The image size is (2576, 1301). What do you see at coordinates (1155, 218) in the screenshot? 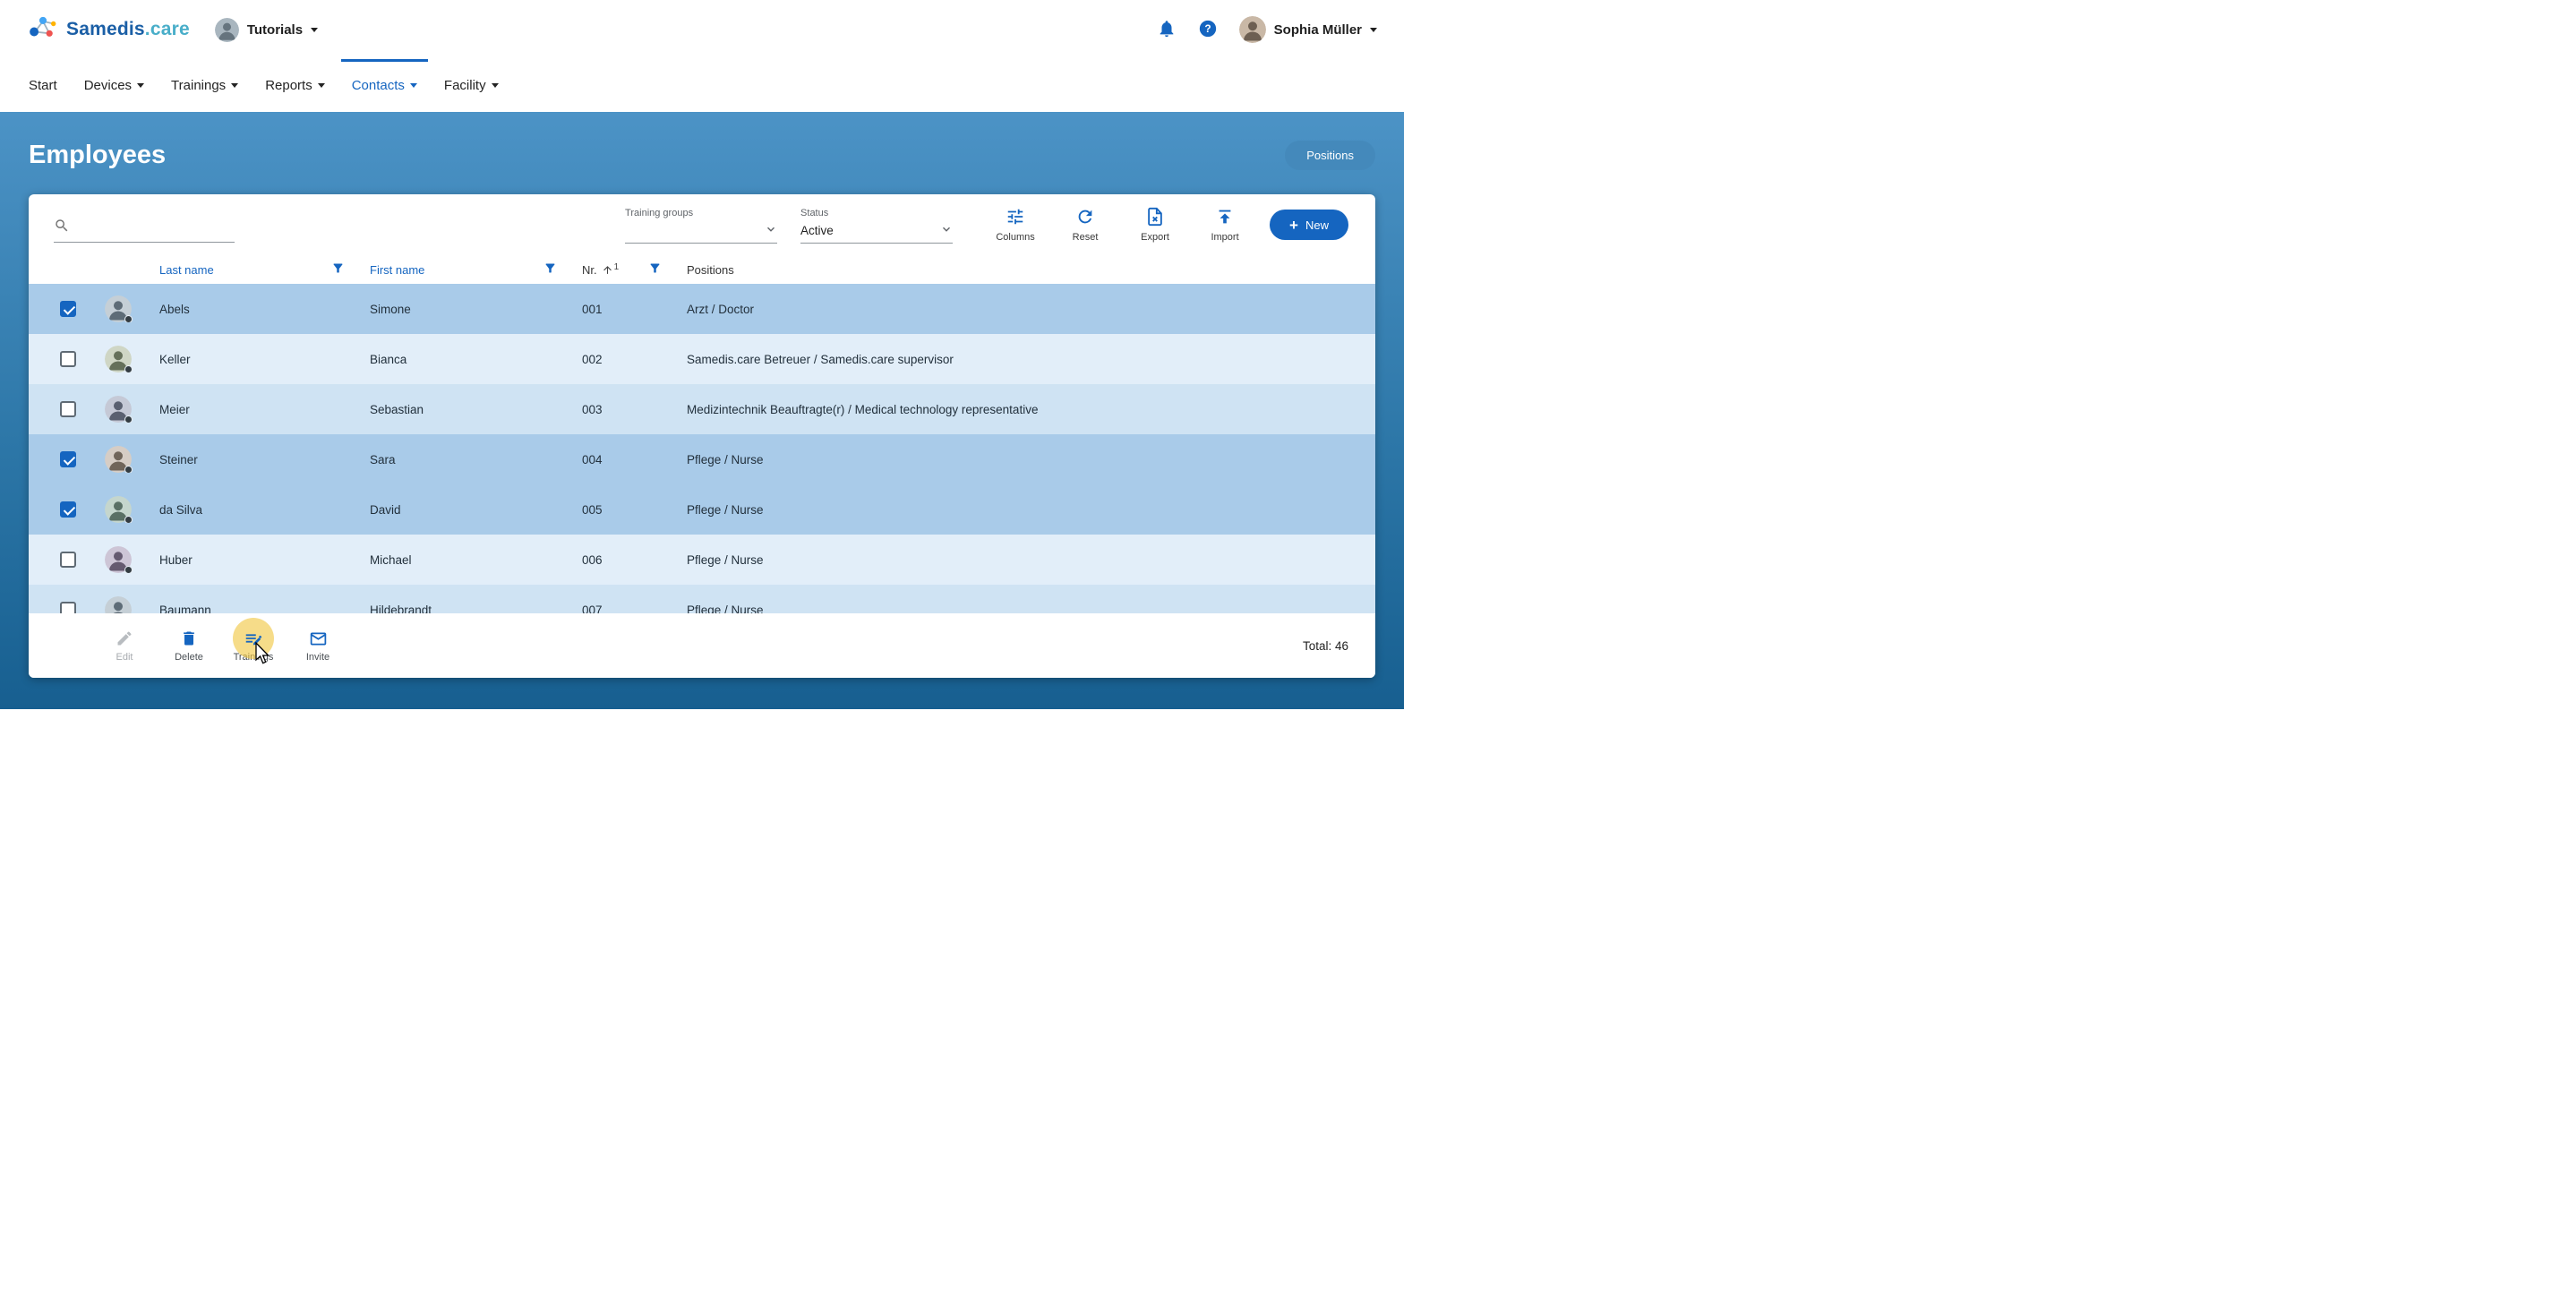
I see `export-excel-icon` at bounding box center [1155, 218].